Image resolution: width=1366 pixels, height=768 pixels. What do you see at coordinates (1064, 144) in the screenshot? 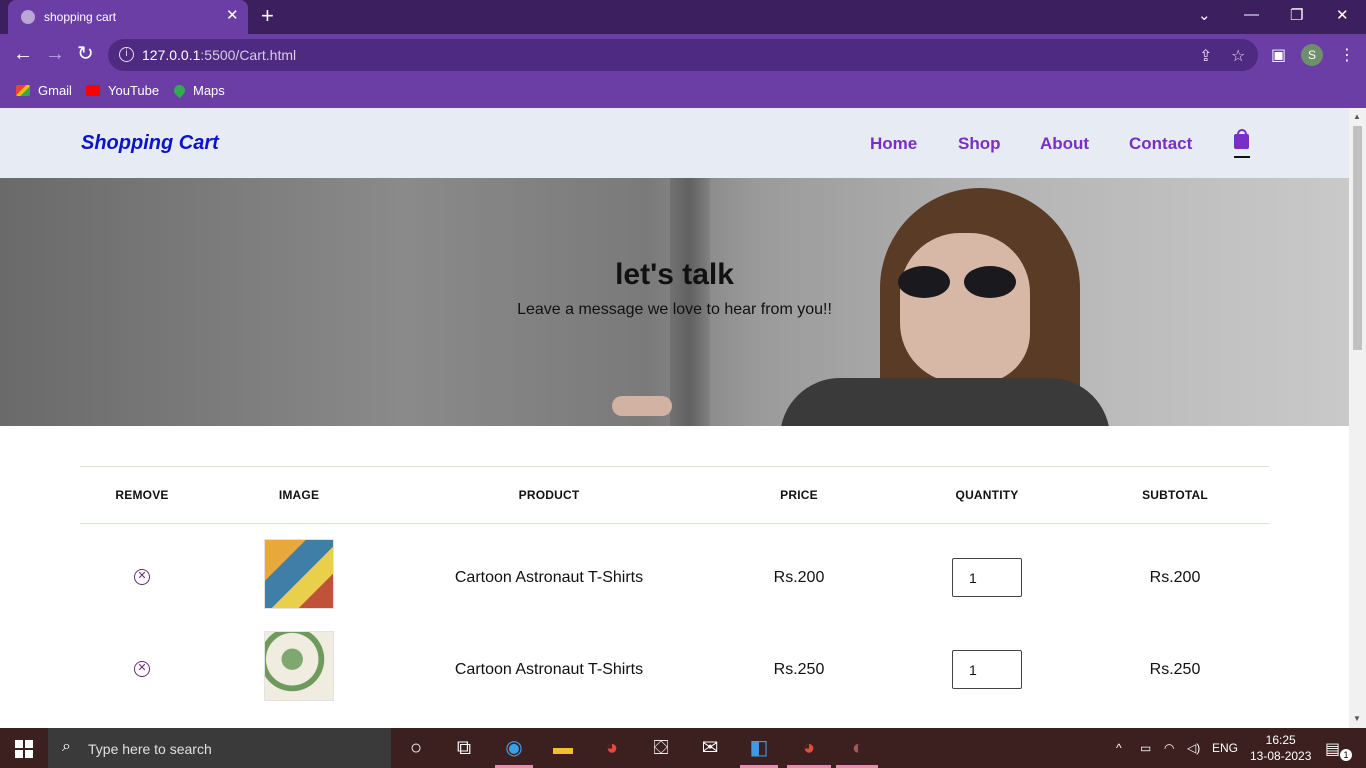
I see `nav-about: About` at bounding box center [1064, 144].